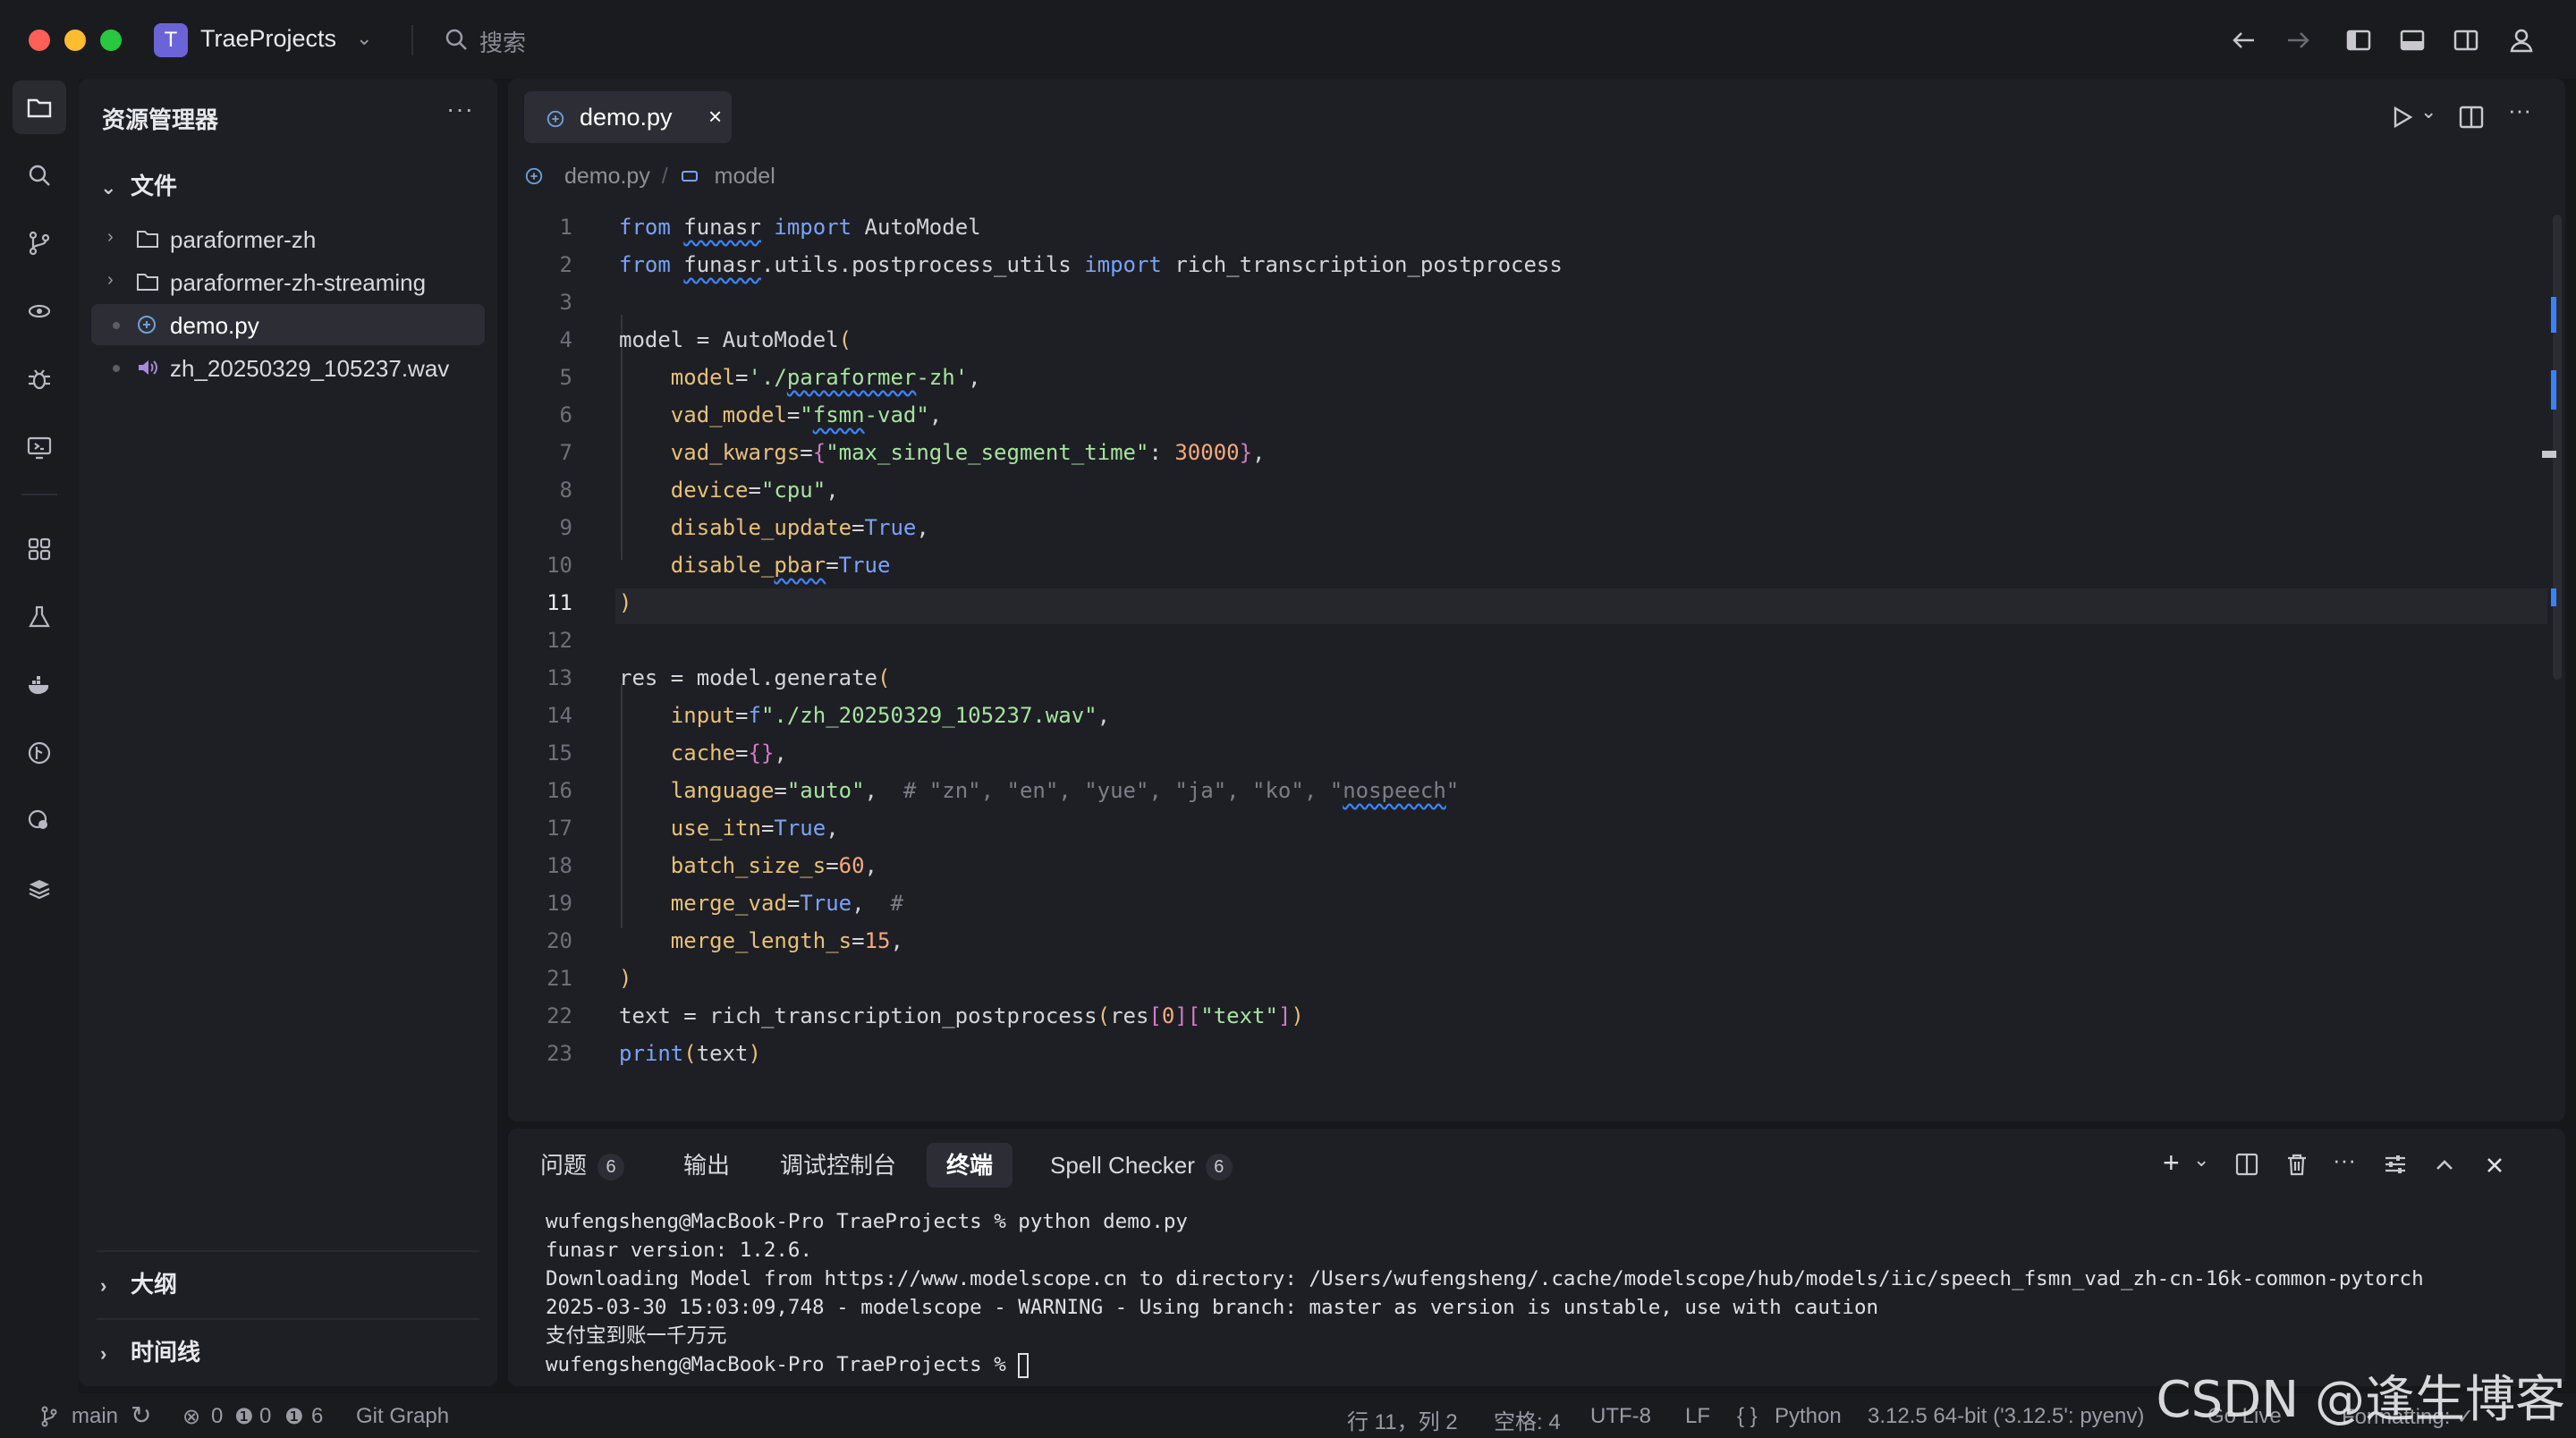  Describe the element at coordinates (2246, 1164) in the screenshot. I see `split-terminal-icon` at that location.